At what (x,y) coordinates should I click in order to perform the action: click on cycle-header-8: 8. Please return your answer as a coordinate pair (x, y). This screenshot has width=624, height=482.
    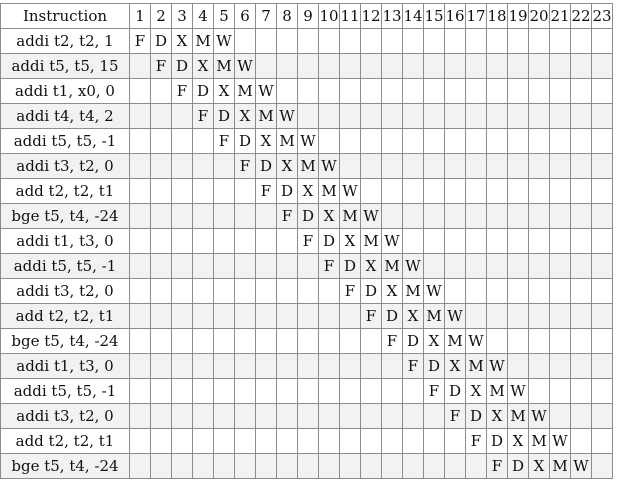
    Looking at the image, I should click on (287, 16).